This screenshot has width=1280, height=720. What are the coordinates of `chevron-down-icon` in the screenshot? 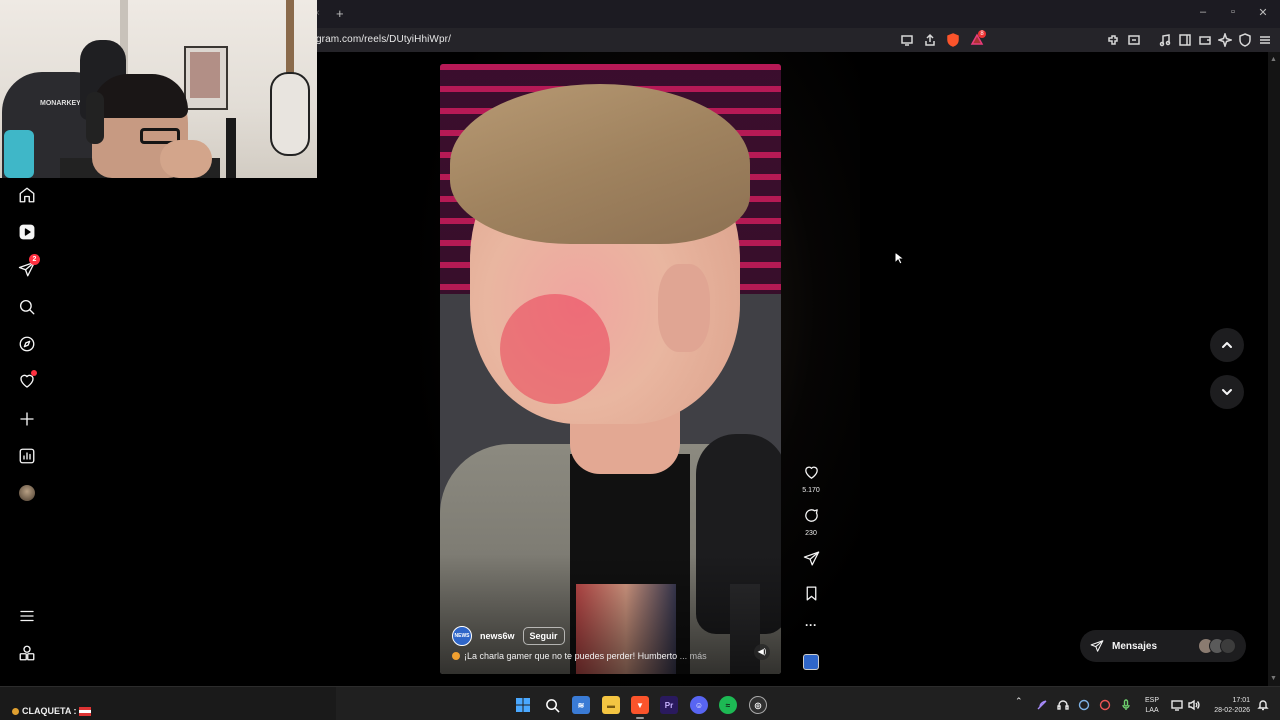 It's located at (1227, 392).